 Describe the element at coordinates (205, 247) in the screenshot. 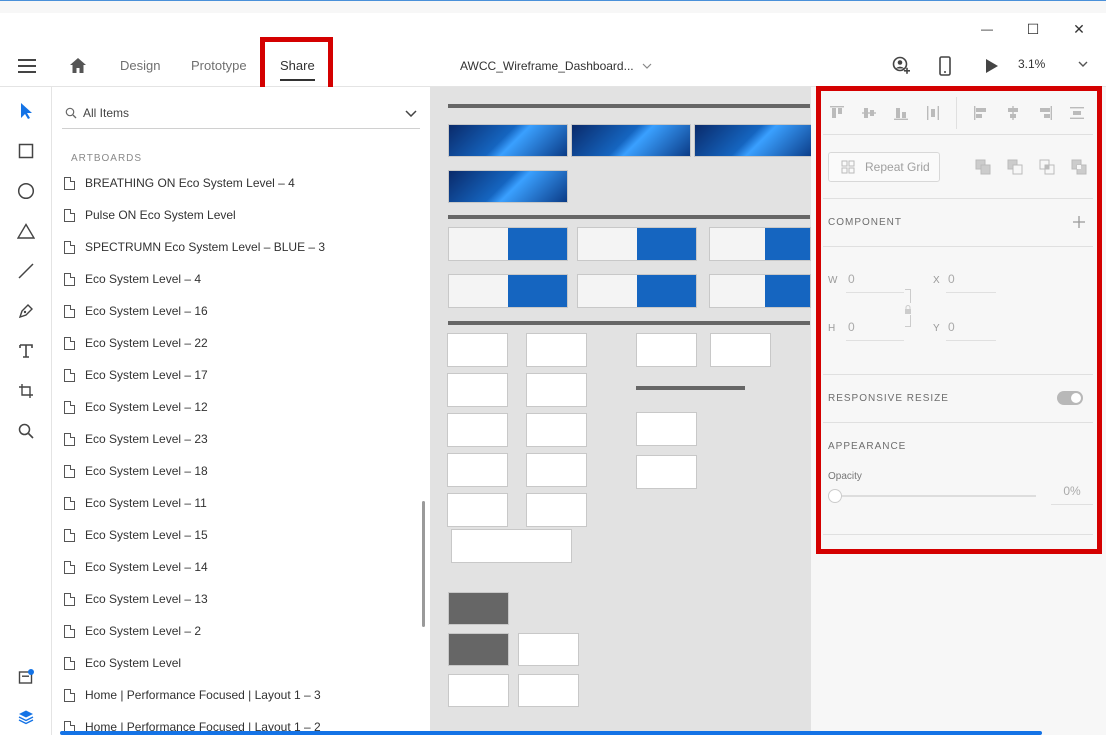

I see `list-item-label: SPECTRUMN Eco System Level – BLUE – 3` at that location.